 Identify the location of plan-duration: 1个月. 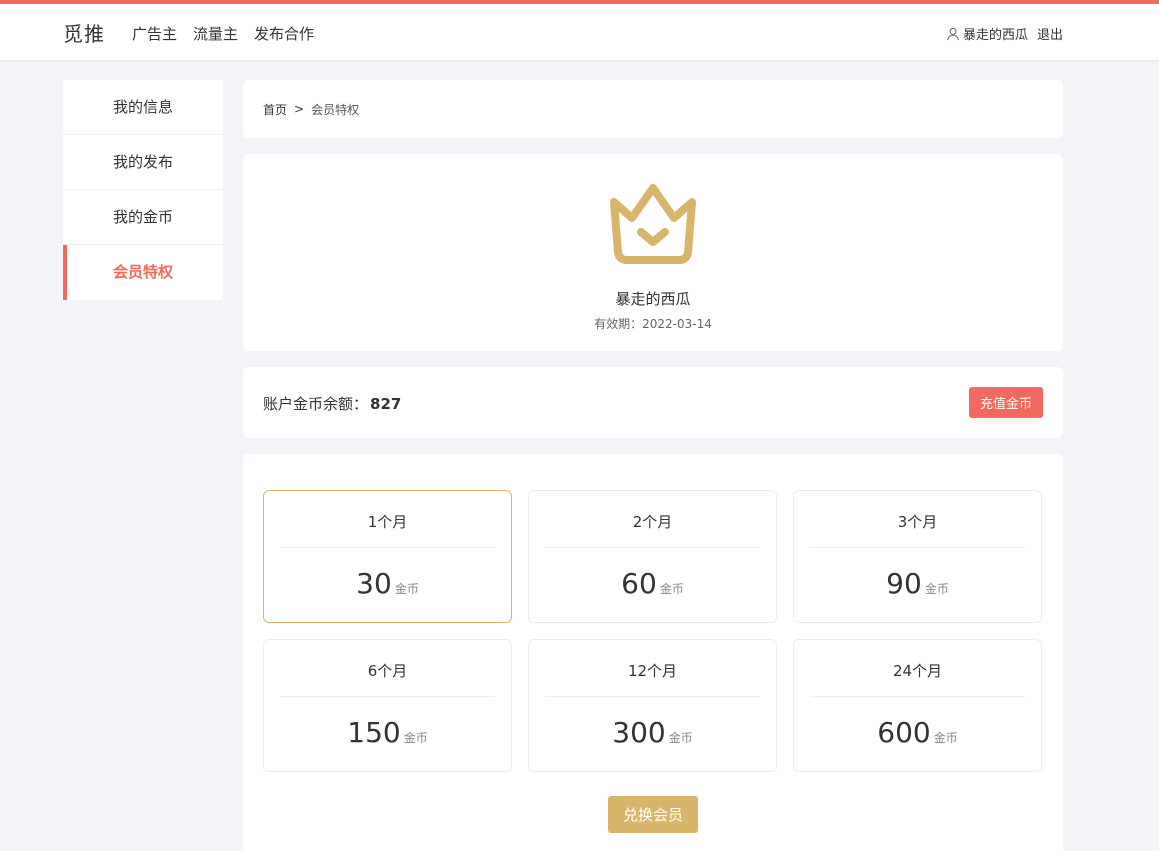
(387, 522).